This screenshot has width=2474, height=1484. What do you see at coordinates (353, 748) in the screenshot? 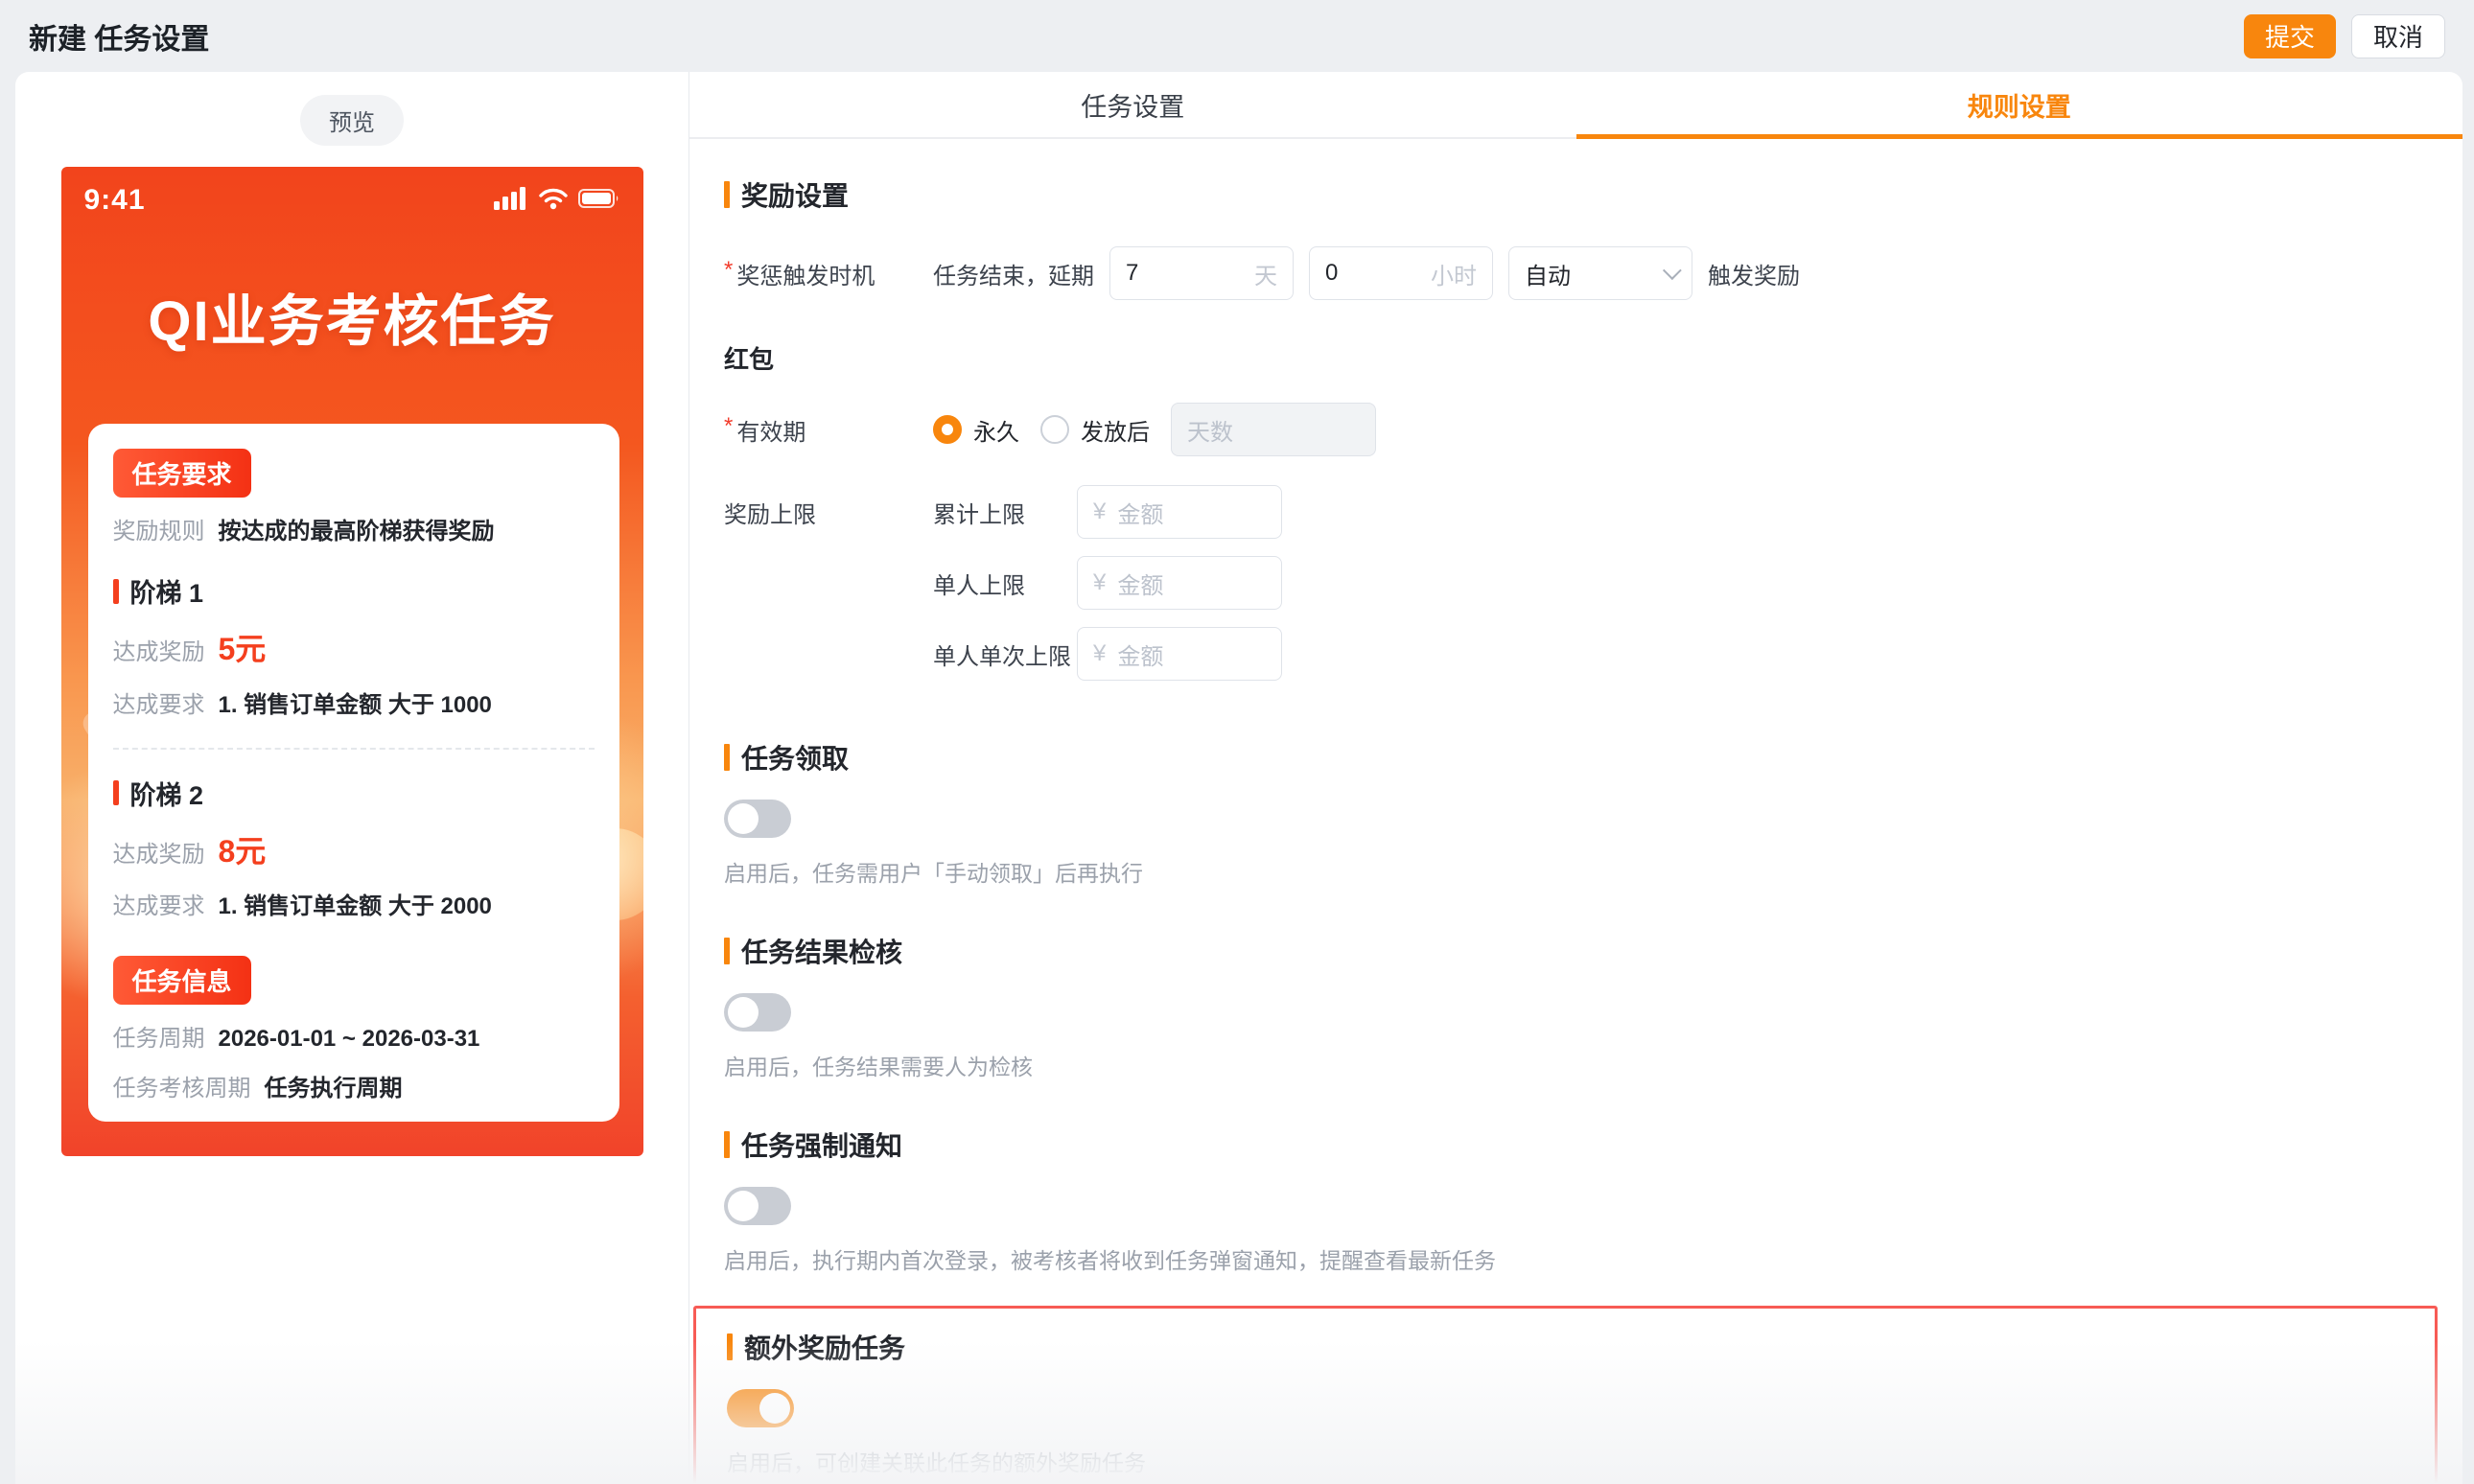
I see `tier-divider` at bounding box center [353, 748].